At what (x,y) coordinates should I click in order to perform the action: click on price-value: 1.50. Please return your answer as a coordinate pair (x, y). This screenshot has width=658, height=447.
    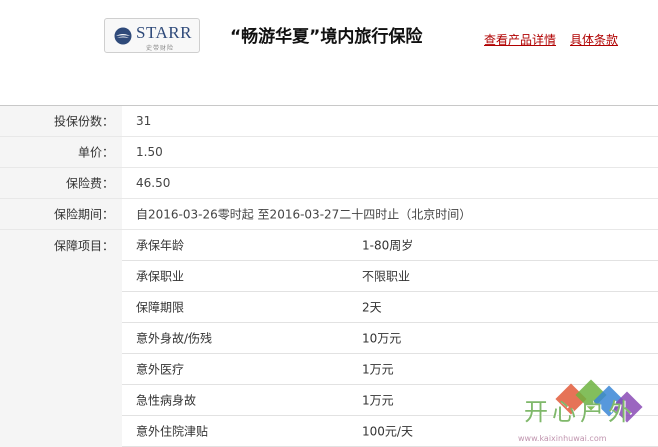
    Looking at the image, I should click on (149, 152).